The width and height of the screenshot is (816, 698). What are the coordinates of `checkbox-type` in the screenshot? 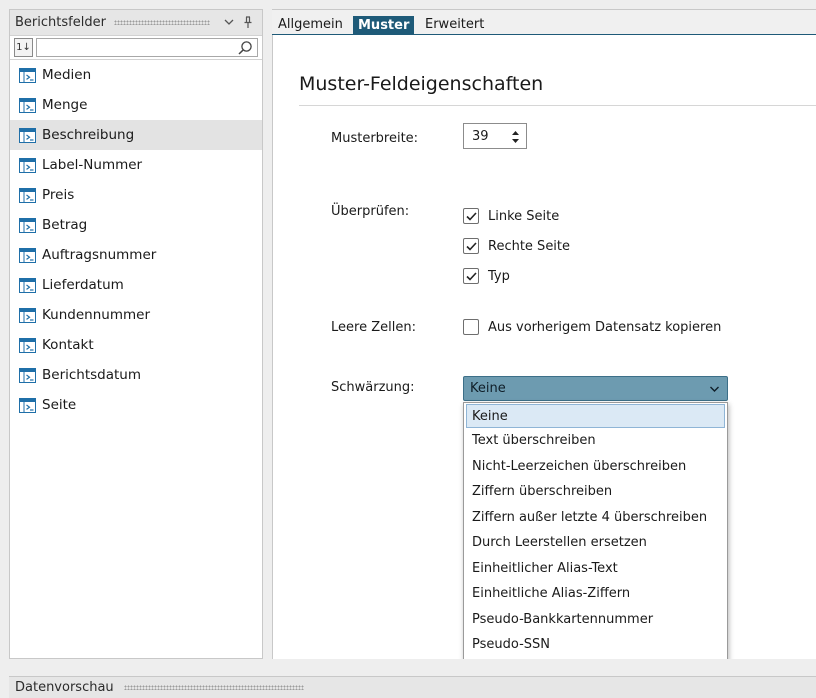 It's located at (471, 276).